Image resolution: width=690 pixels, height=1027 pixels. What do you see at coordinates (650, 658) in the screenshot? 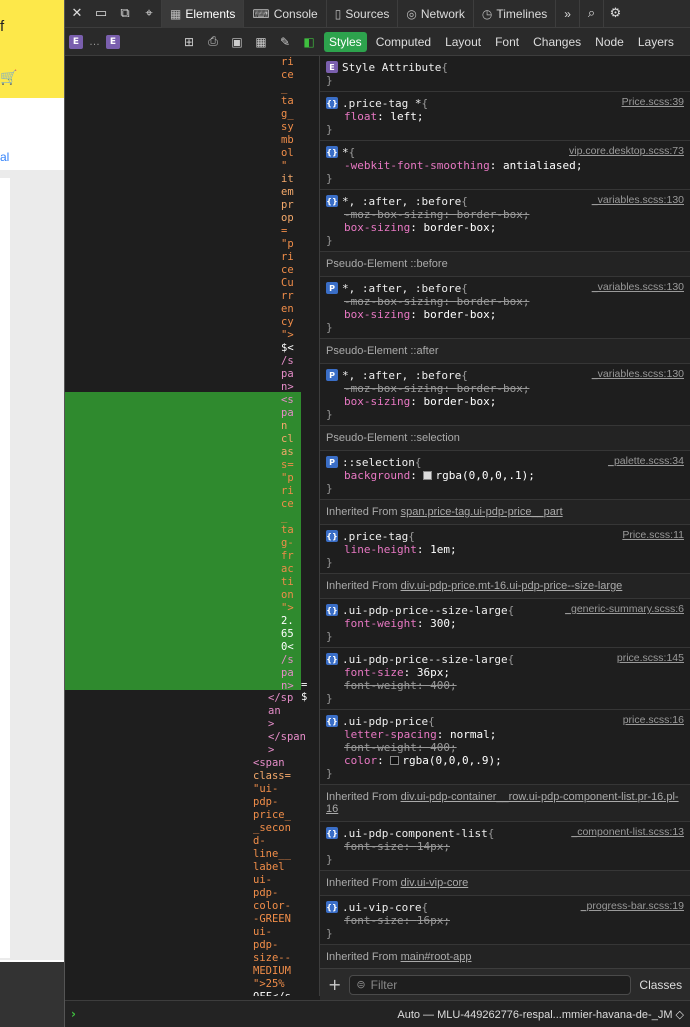
I see `rule-source-link: price.scss:145` at bounding box center [650, 658].